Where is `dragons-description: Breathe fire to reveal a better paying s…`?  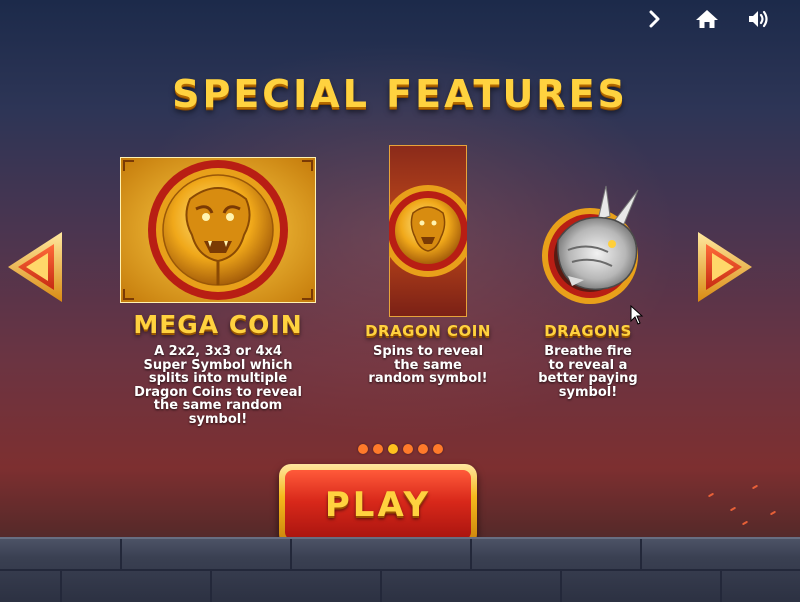
dragons-description: Breathe fire to reveal a better paying s… is located at coordinates (588, 372).